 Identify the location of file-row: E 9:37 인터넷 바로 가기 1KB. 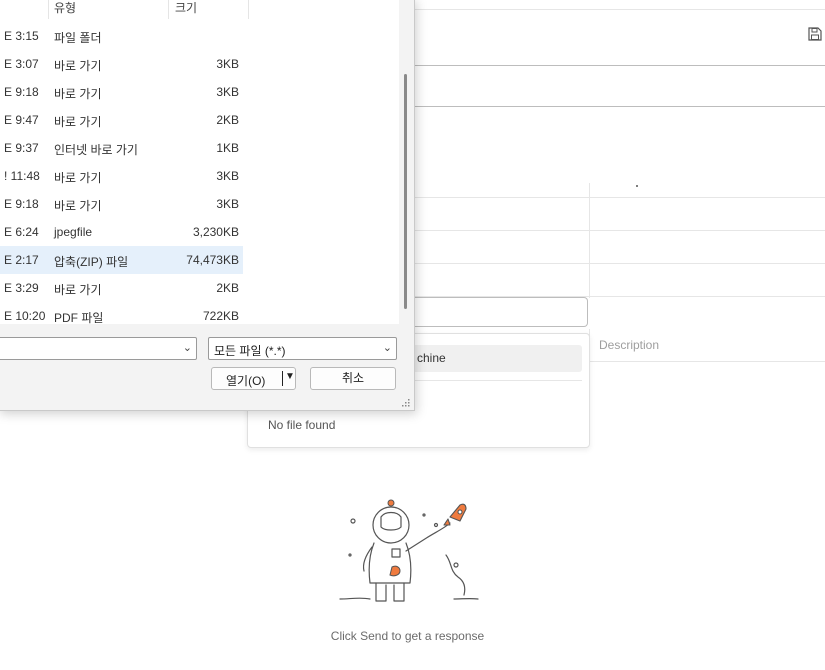
(121, 148).